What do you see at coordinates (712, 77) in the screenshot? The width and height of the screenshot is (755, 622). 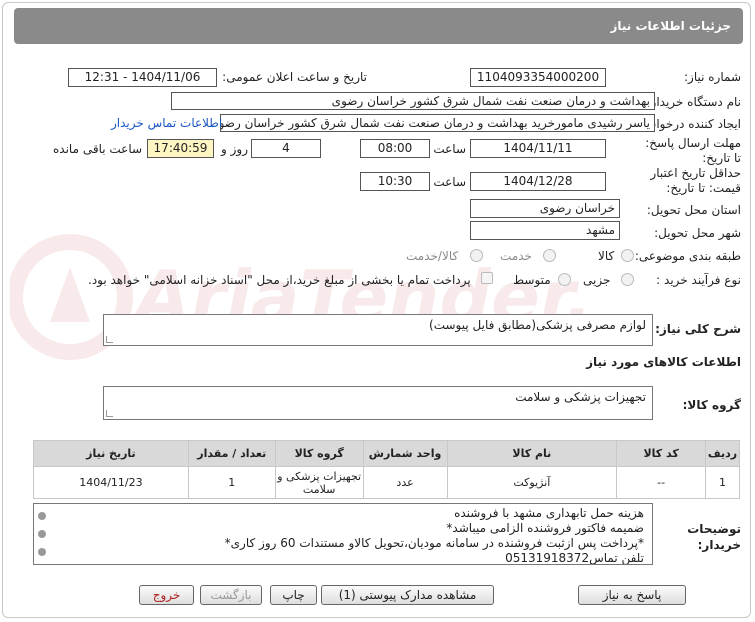 I see `need-number-label: شماره نیاز:` at bounding box center [712, 77].